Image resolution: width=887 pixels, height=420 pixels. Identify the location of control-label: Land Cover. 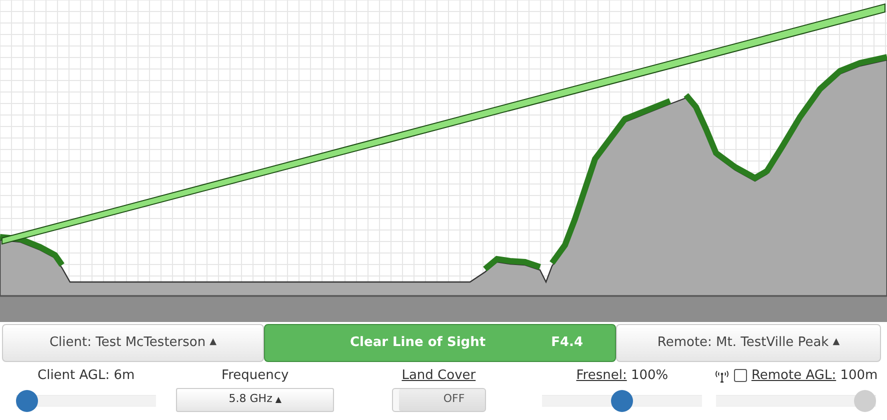
(439, 376).